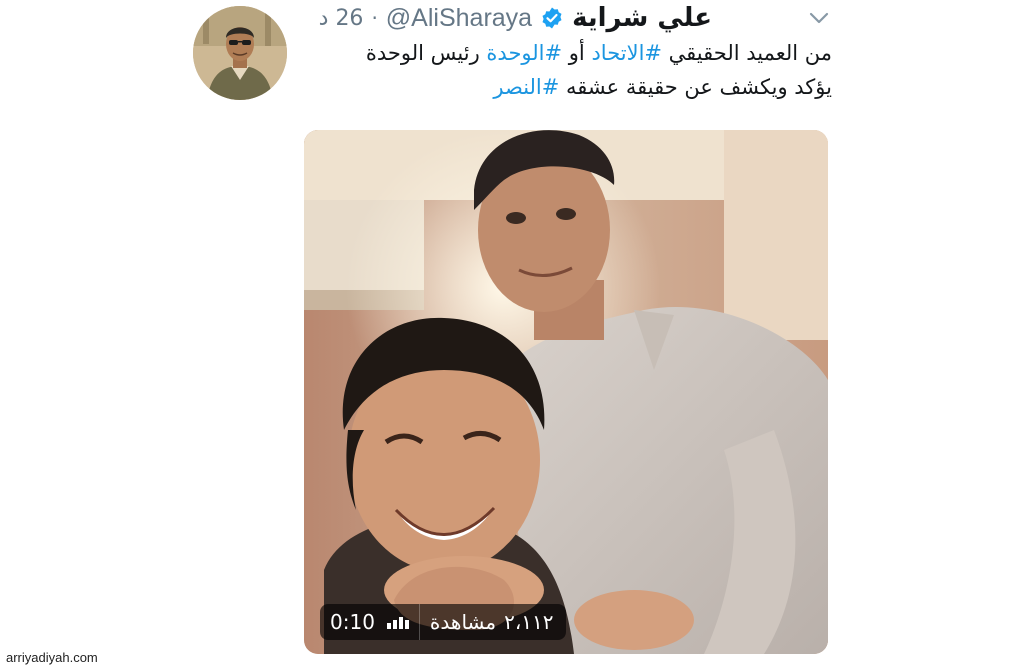  What do you see at coordinates (397, 622) in the screenshot?
I see `audio-bars-icon` at bounding box center [397, 622].